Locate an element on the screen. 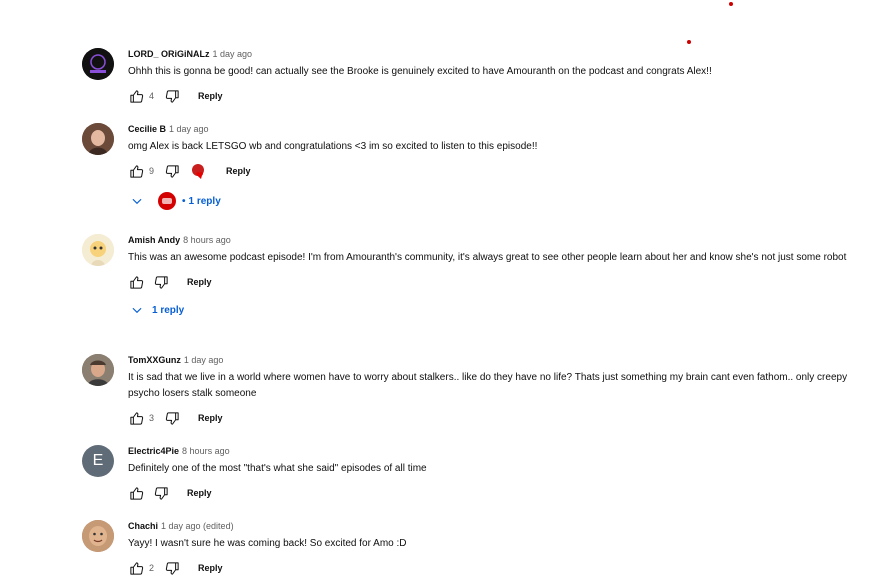 The height and width of the screenshot is (584, 872). reply-author-avatar is located at coordinates (167, 201).